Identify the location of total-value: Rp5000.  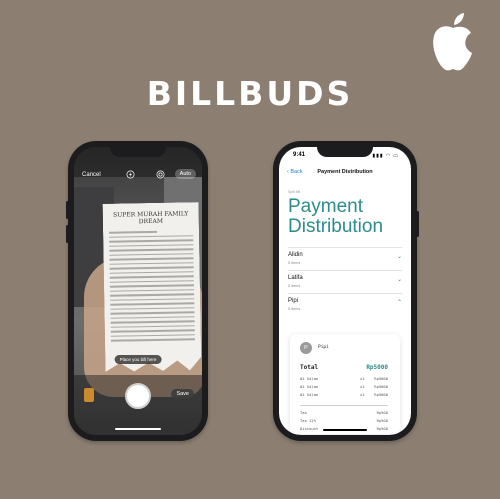
(377, 367).